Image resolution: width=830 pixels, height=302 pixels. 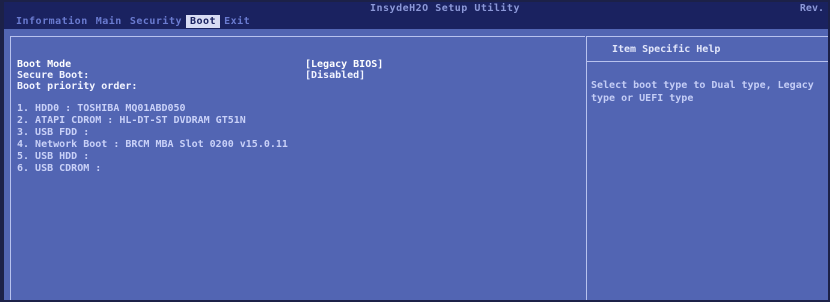 I want to click on tab-boot: Boot, so click(x=203, y=21).